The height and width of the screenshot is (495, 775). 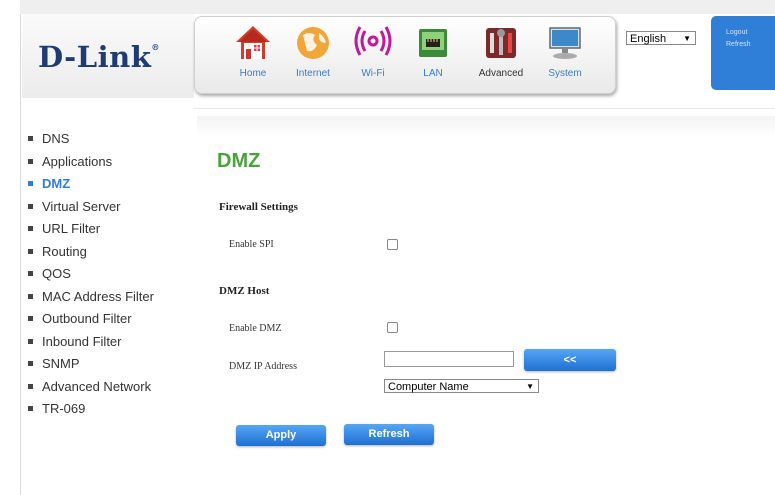 What do you see at coordinates (239, 161) in the screenshot?
I see `page-title: DMZ` at bounding box center [239, 161].